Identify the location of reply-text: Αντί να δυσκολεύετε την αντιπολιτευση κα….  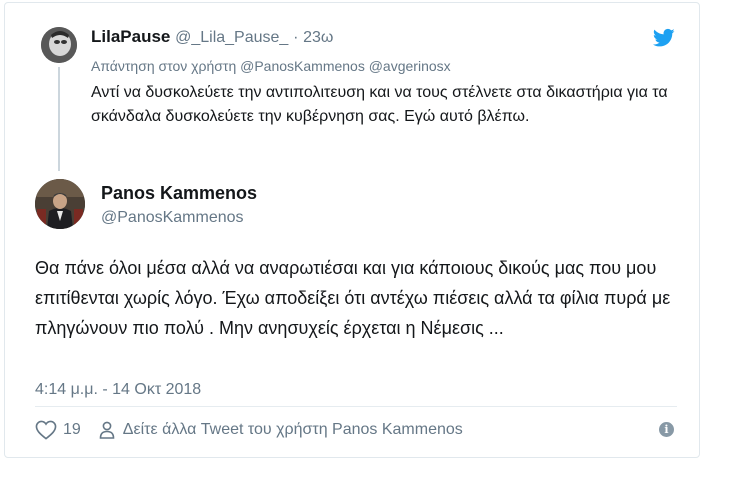
(379, 104).